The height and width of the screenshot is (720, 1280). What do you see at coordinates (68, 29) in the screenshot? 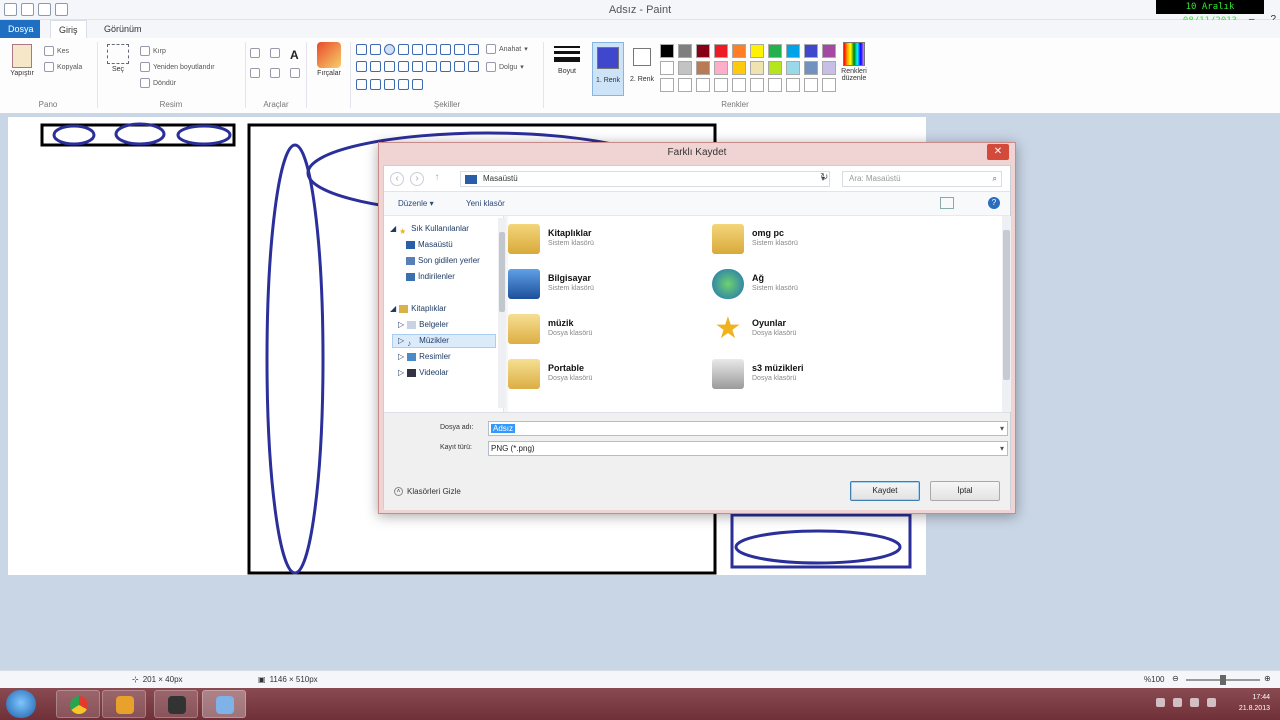
I see `tab-home: Giriş` at bounding box center [68, 29].